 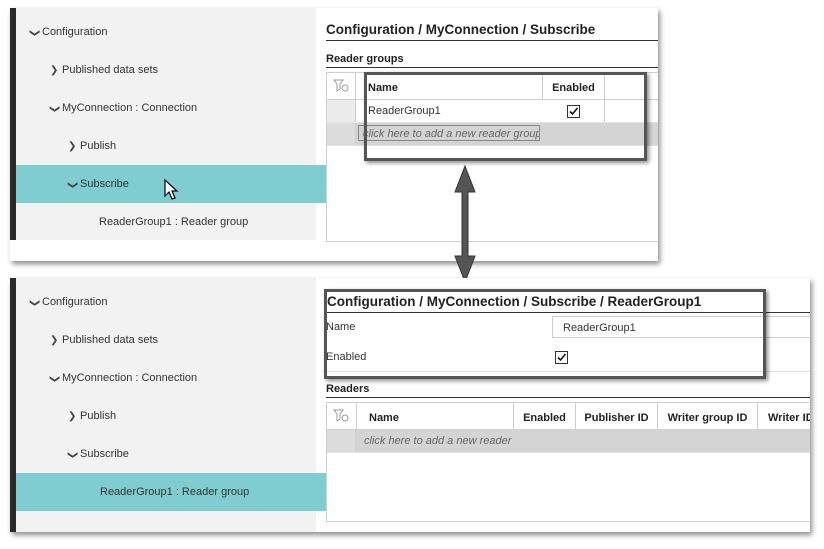 What do you see at coordinates (171, 189) in the screenshot?
I see `mouse-cursor-icon` at bounding box center [171, 189].